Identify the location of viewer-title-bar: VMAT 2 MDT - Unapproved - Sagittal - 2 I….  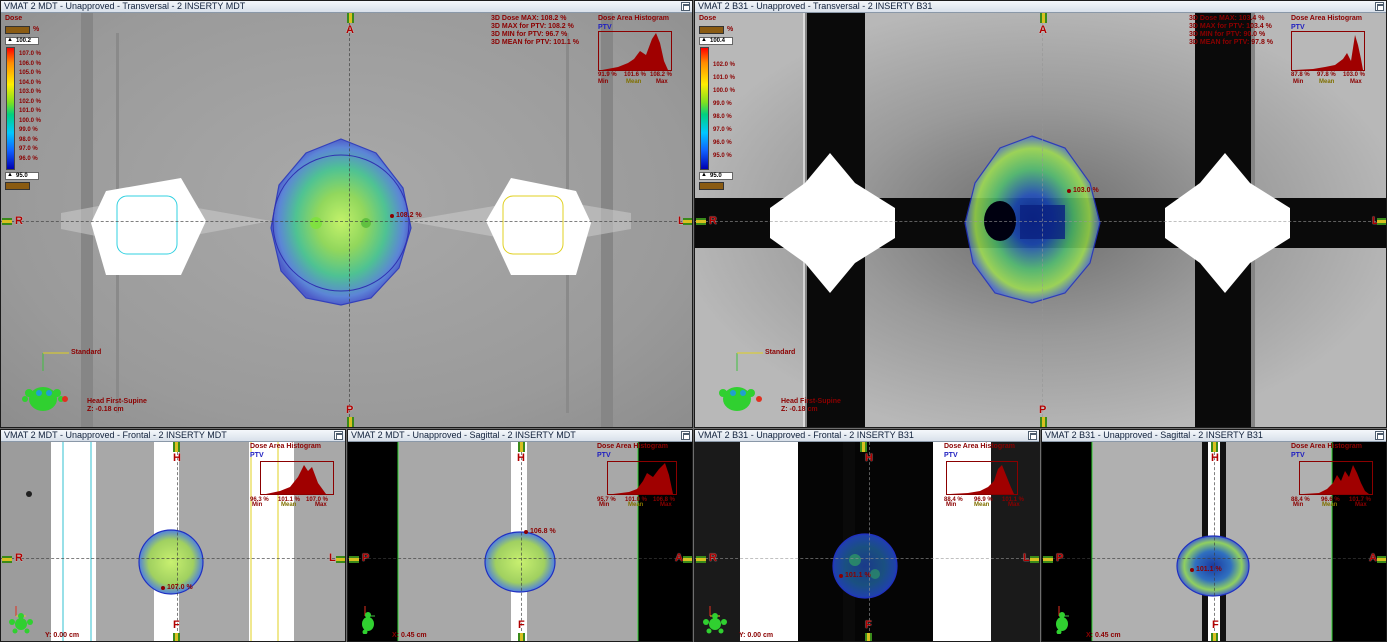
(520, 436).